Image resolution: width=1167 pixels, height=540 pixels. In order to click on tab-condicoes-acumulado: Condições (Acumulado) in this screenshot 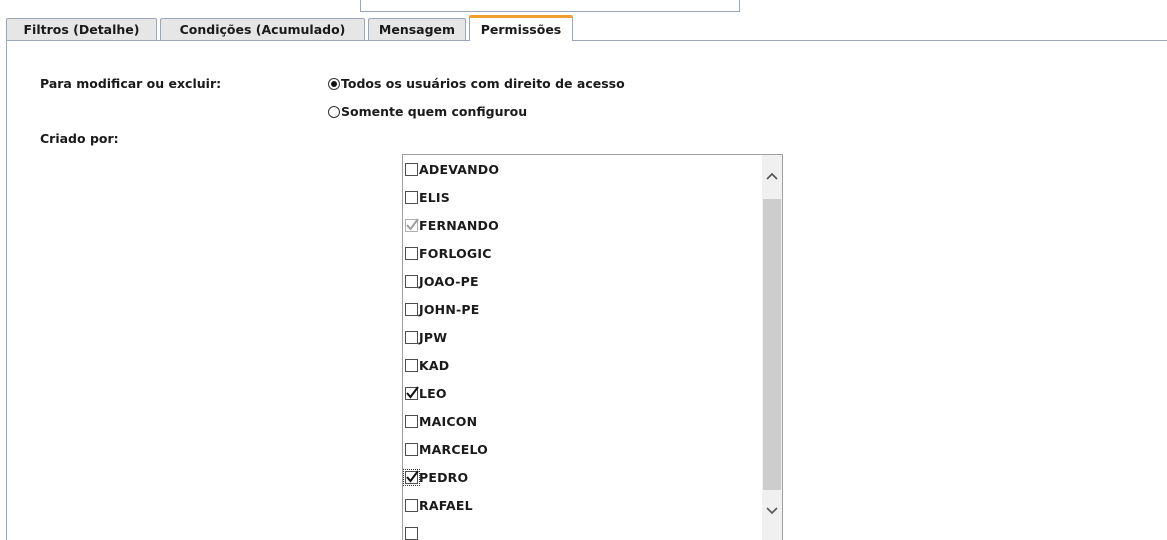, I will do `click(262, 29)`.